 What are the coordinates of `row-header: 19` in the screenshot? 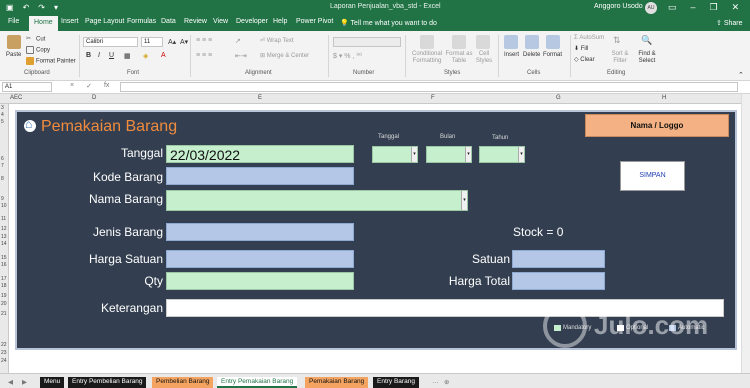 It's located at (4, 296).